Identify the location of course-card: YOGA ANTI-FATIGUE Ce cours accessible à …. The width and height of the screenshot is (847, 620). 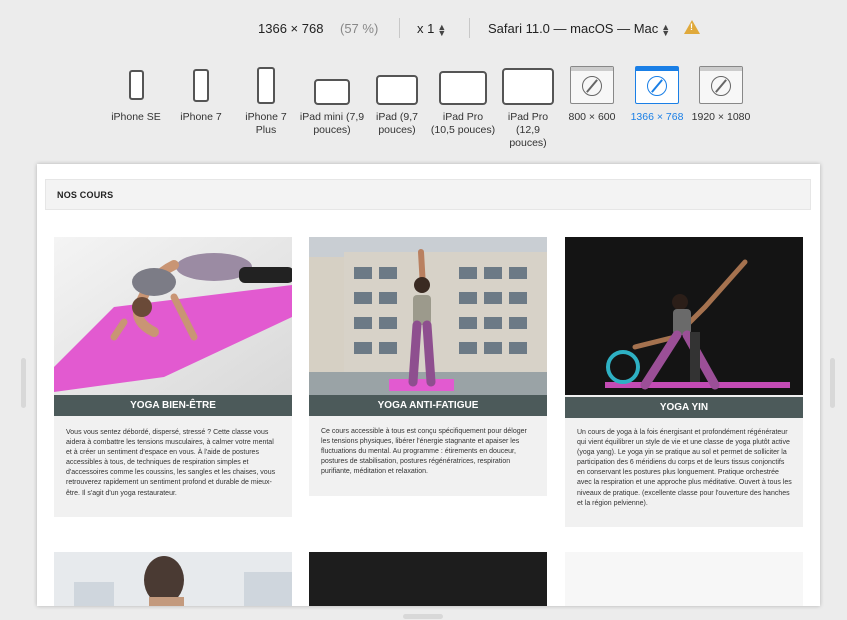
(428, 366).